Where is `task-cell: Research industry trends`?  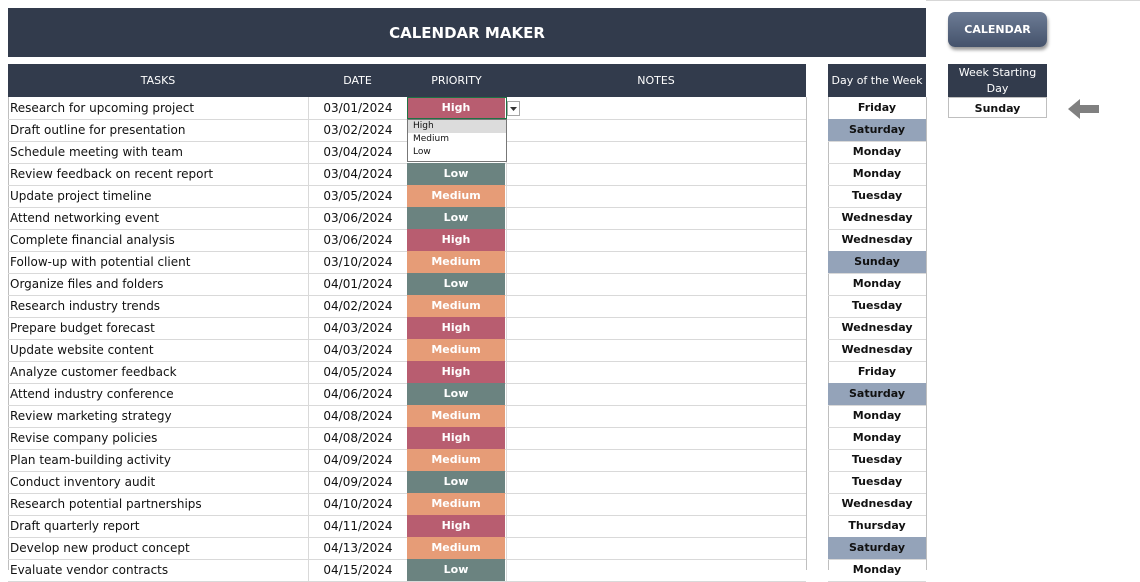
task-cell: Research industry trends is located at coordinates (159, 306).